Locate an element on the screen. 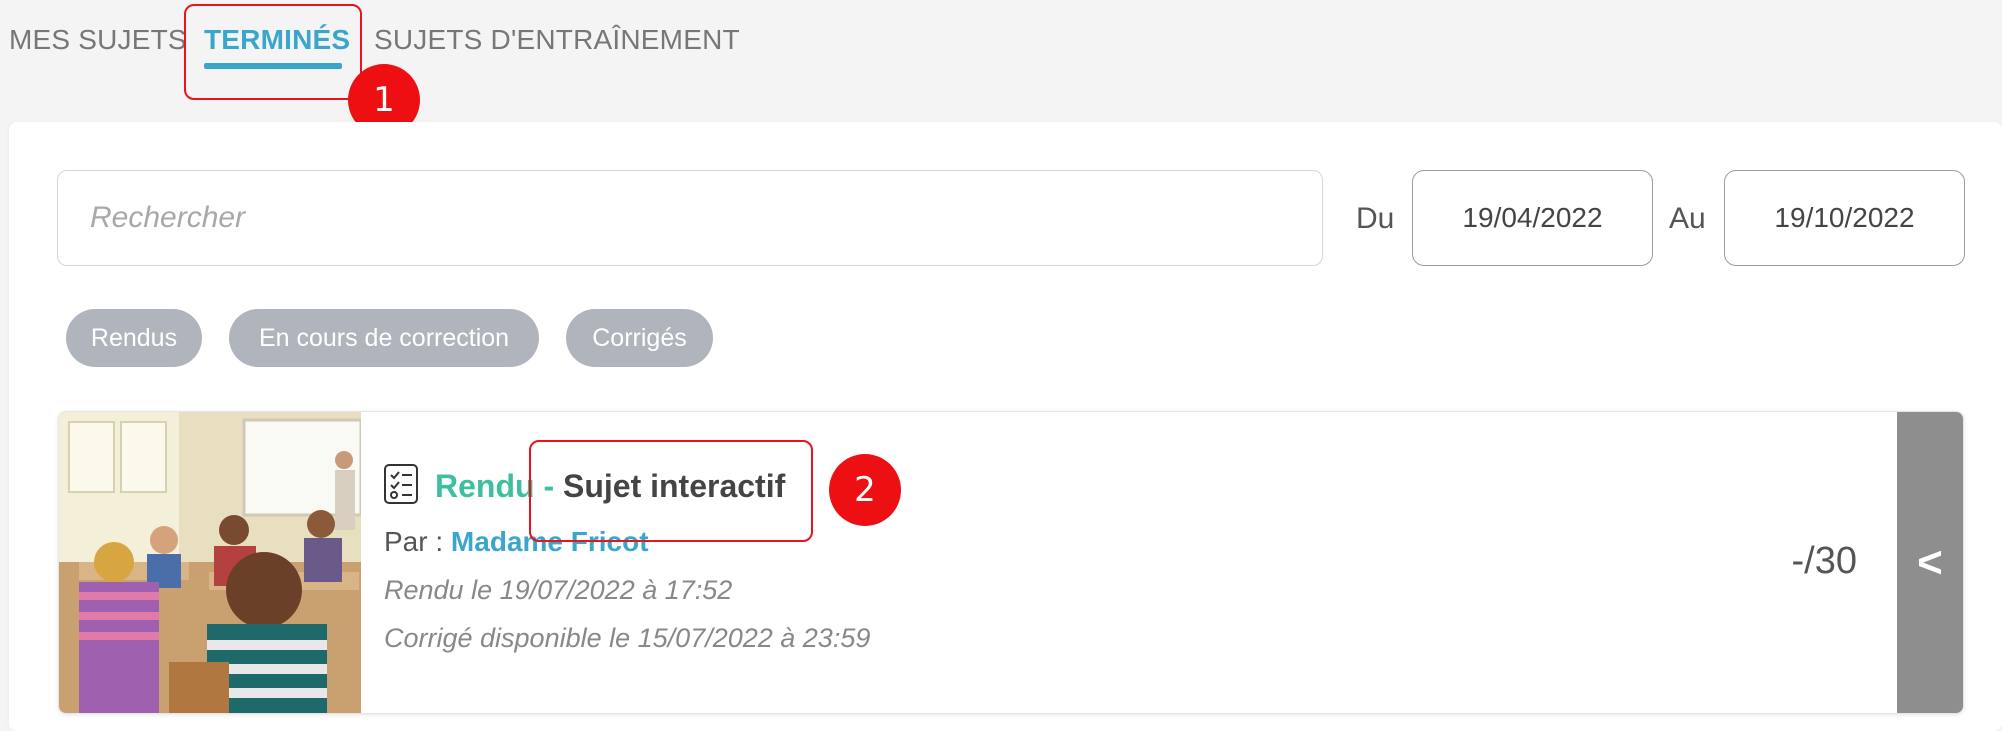  tab-sujets-entrainement: SUJETS D'ENTRAÎNEMENT is located at coordinates (557, 40).